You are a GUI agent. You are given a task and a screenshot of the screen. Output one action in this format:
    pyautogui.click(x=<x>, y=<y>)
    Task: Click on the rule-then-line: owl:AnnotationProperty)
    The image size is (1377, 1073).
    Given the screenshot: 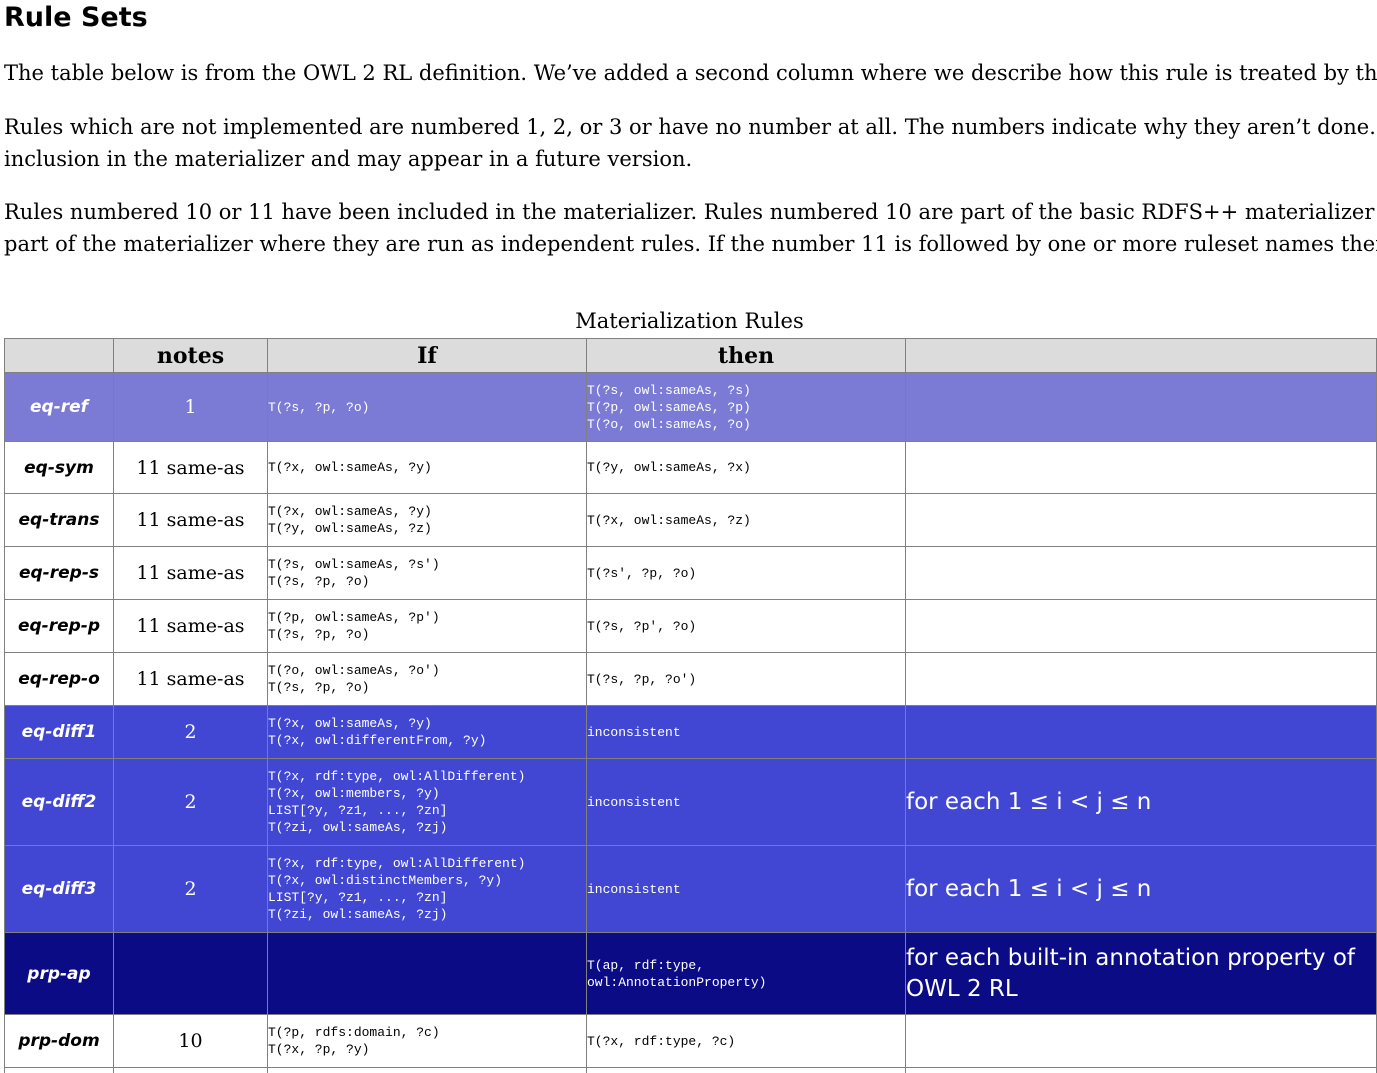 What is the action you would take?
    pyautogui.click(x=677, y=982)
    